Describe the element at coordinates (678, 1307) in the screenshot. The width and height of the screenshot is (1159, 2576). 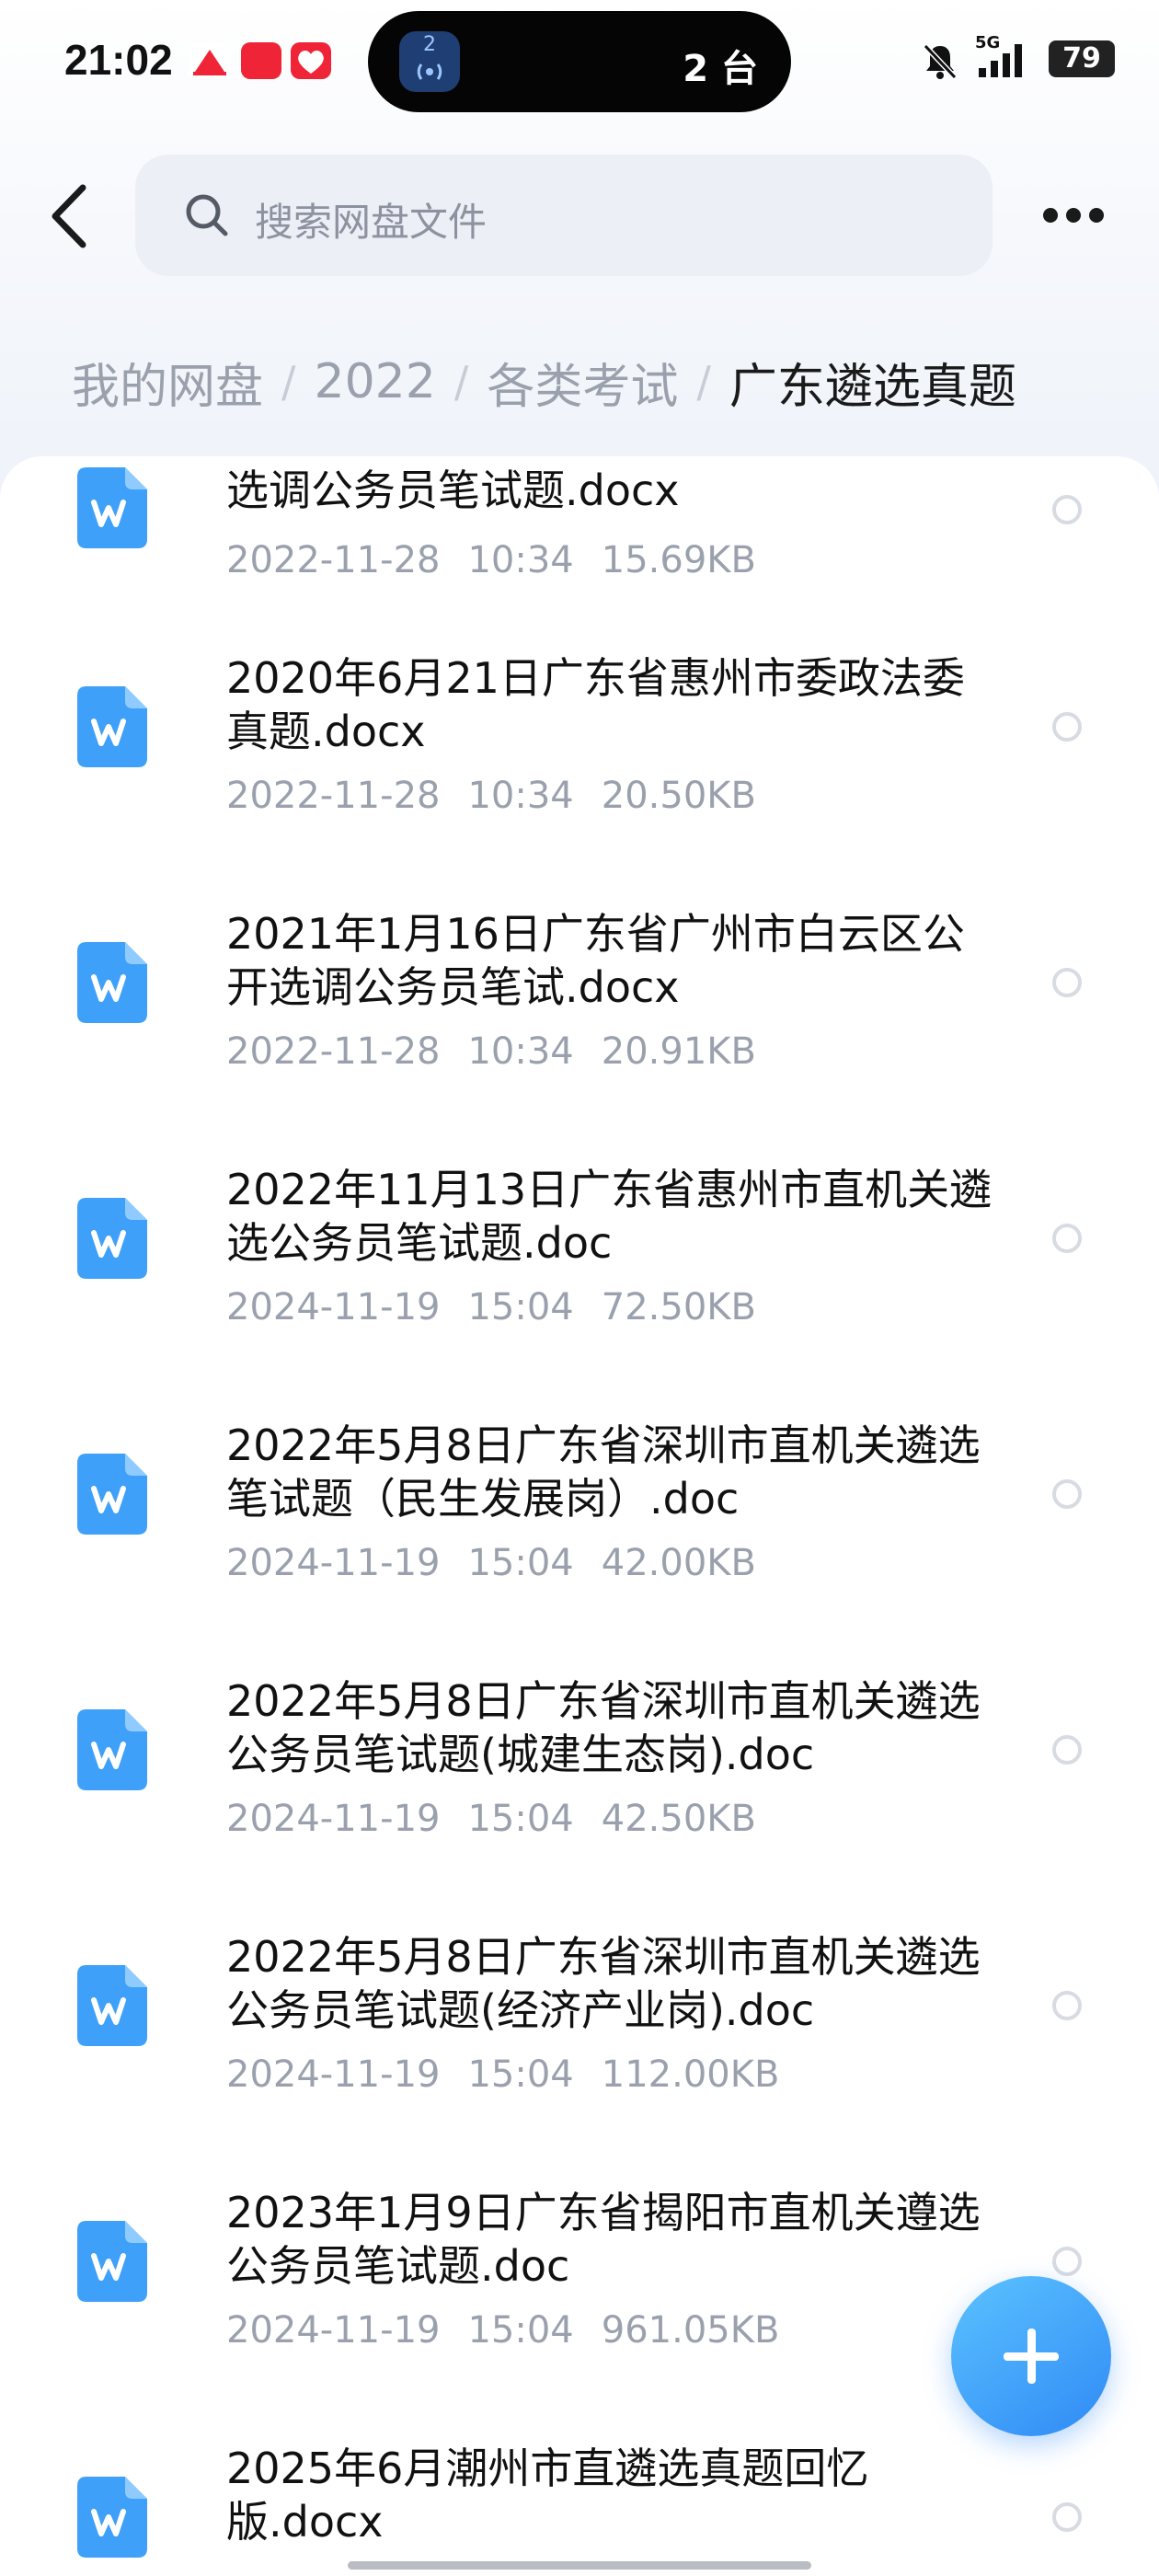
I see `file-size: 72.50KB` at that location.